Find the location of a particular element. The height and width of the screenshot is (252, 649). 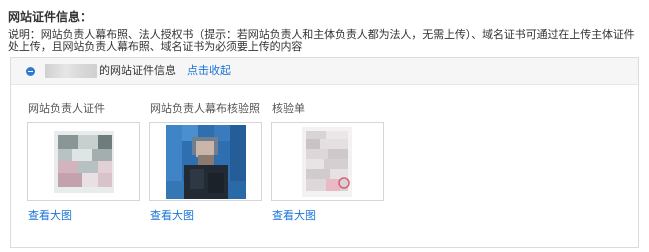

doc-label-curtain-photo: 网站负责人幕布核验照 is located at coordinates (205, 108).